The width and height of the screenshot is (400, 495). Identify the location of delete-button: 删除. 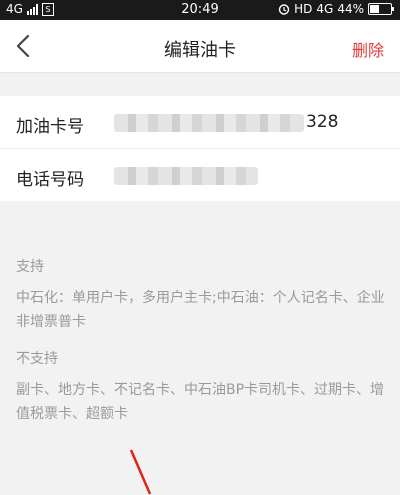
(368, 49).